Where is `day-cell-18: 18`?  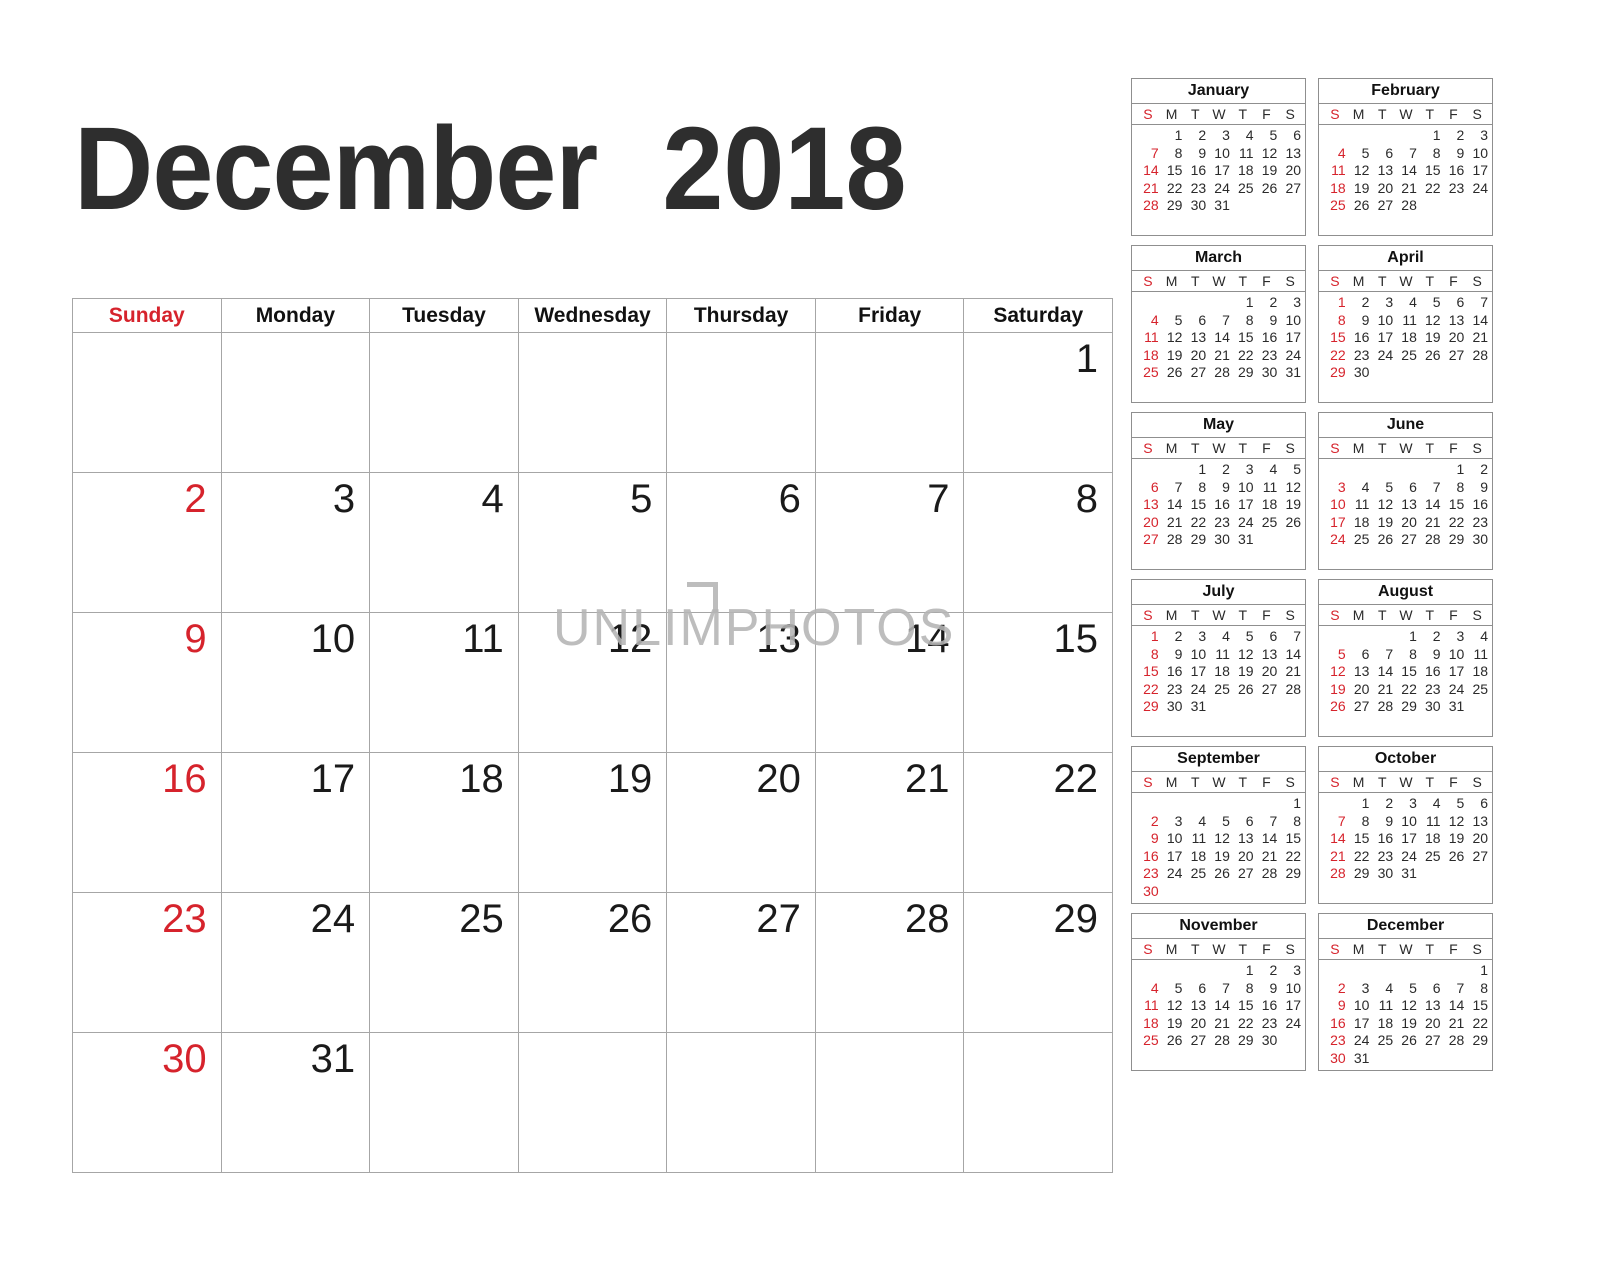
day-cell-18: 18 is located at coordinates (444, 823).